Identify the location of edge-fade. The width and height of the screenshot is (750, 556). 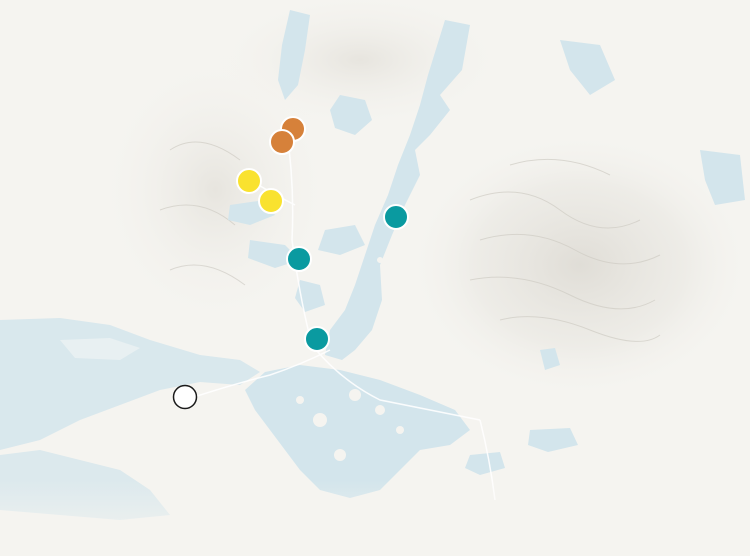
(375, 518).